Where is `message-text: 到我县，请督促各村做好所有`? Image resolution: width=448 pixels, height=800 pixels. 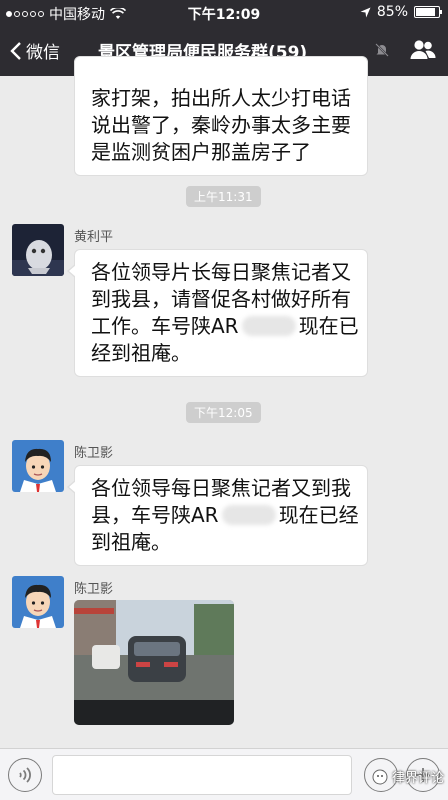 message-text: 到我县，请督促各村做好所有 is located at coordinates (221, 299).